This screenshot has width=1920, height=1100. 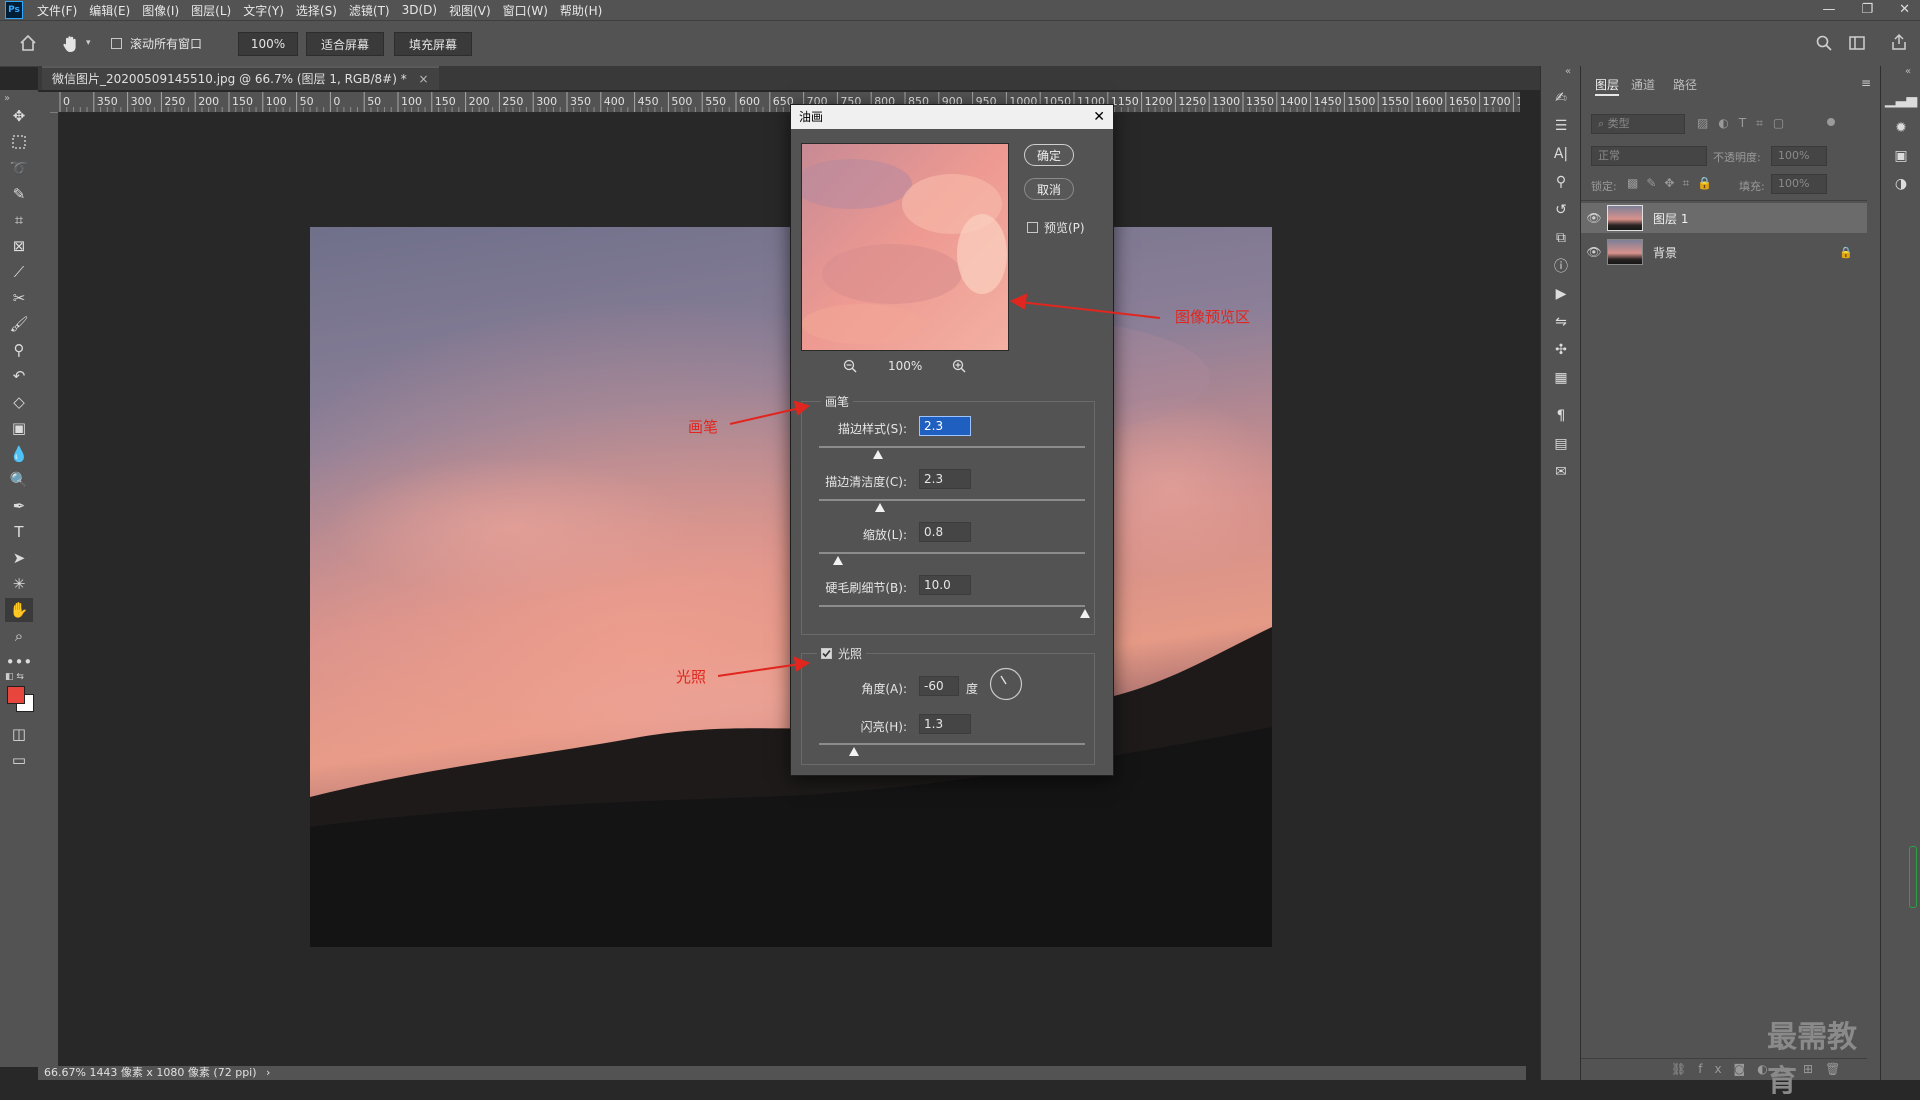 I want to click on tab-channels: 通道, so click(x=1643, y=84).